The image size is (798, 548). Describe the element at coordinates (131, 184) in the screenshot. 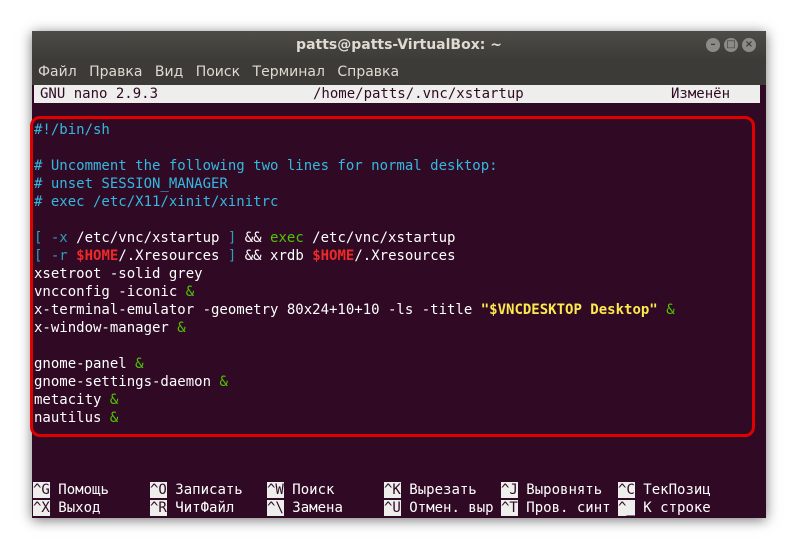

I see `code-line: # unset SESSION_MANAGER` at that location.